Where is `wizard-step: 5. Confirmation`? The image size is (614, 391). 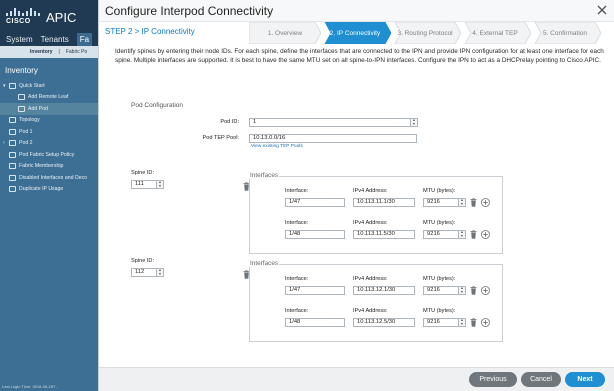 wizard-step: 5. Confirmation is located at coordinates (565, 33).